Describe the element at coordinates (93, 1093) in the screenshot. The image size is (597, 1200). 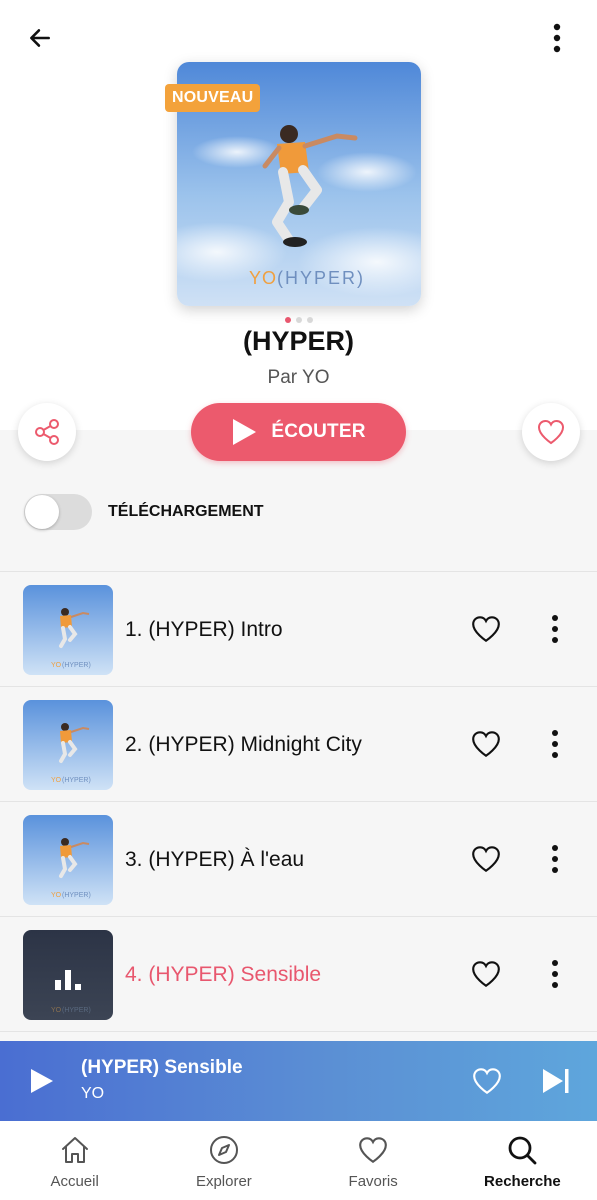
I see `mini-player-artist: YO` at that location.